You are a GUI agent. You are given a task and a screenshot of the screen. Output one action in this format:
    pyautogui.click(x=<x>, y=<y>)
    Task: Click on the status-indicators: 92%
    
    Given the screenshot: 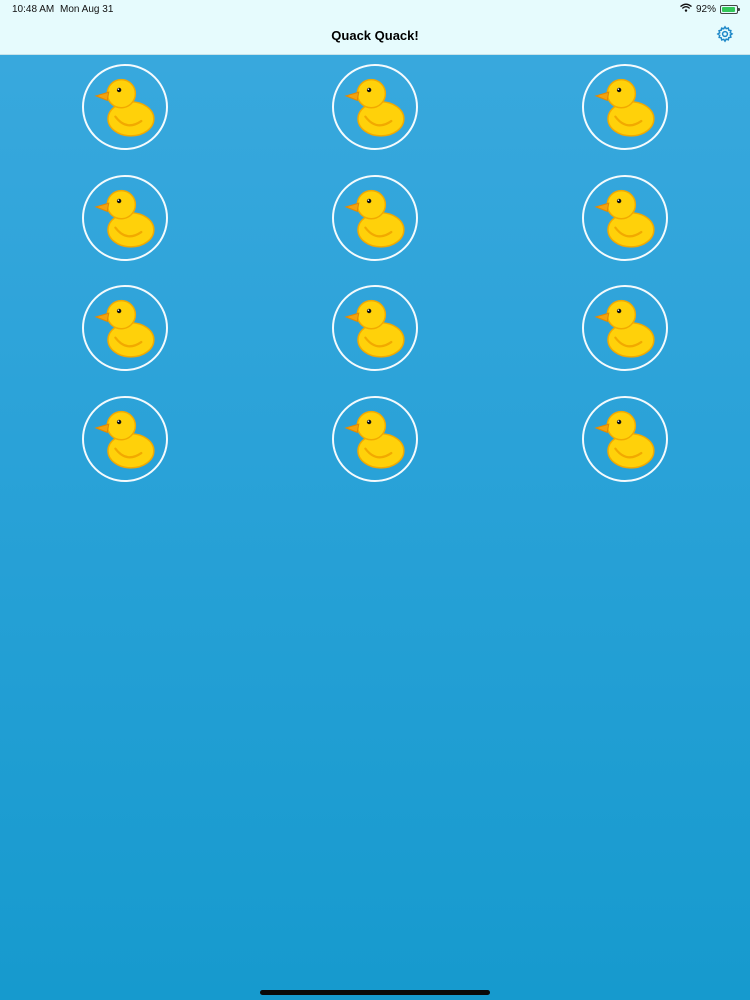 What is the action you would take?
    pyautogui.click(x=710, y=9)
    